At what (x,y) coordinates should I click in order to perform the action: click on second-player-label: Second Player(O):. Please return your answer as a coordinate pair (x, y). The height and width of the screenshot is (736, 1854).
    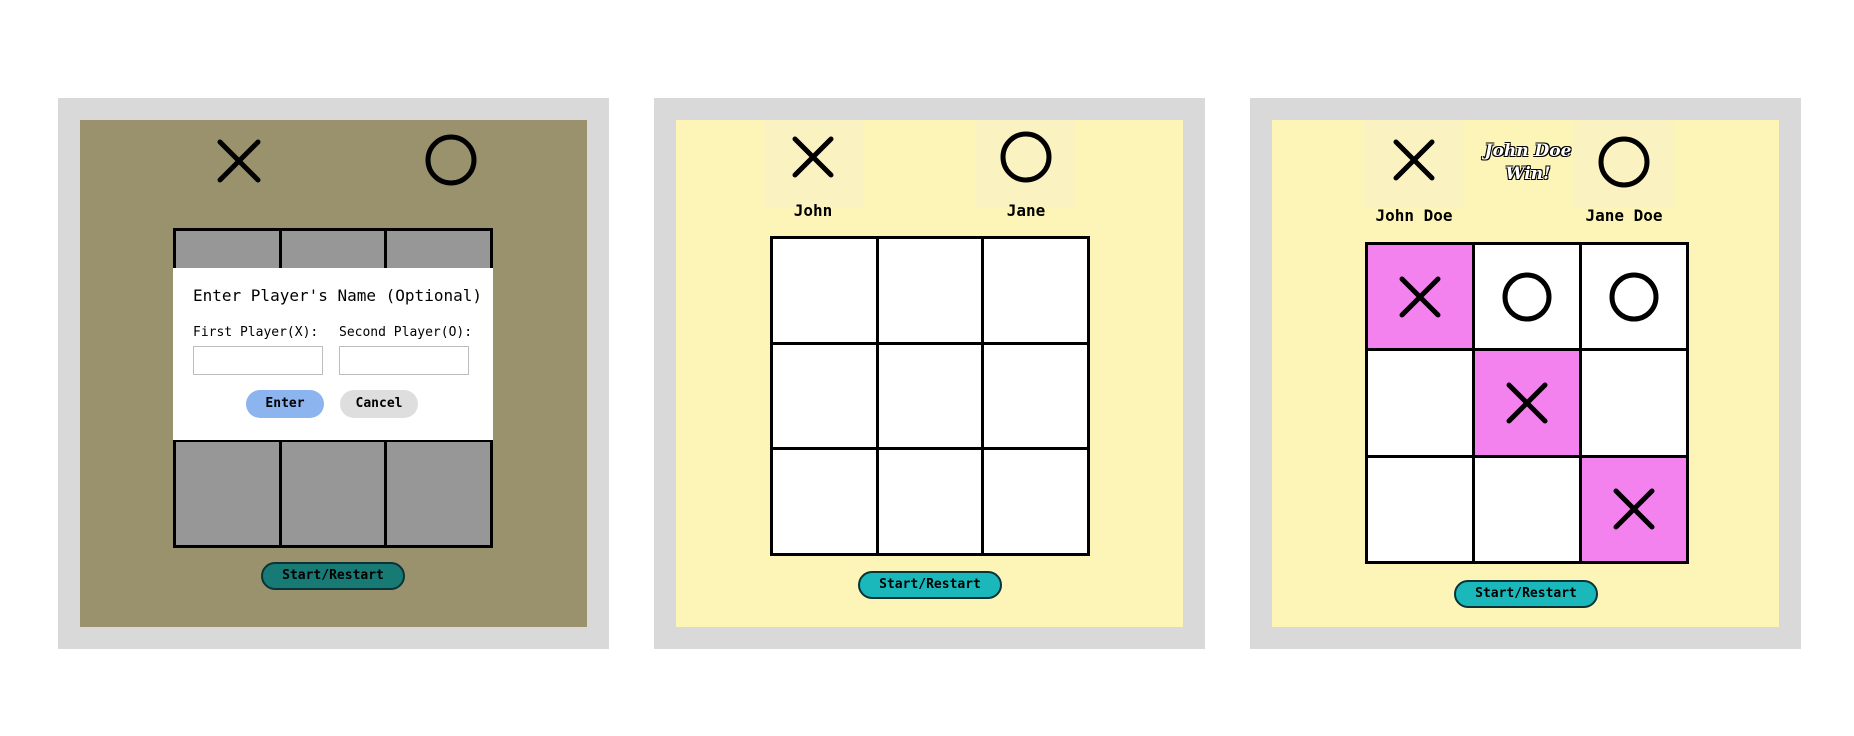
    Looking at the image, I should click on (406, 332).